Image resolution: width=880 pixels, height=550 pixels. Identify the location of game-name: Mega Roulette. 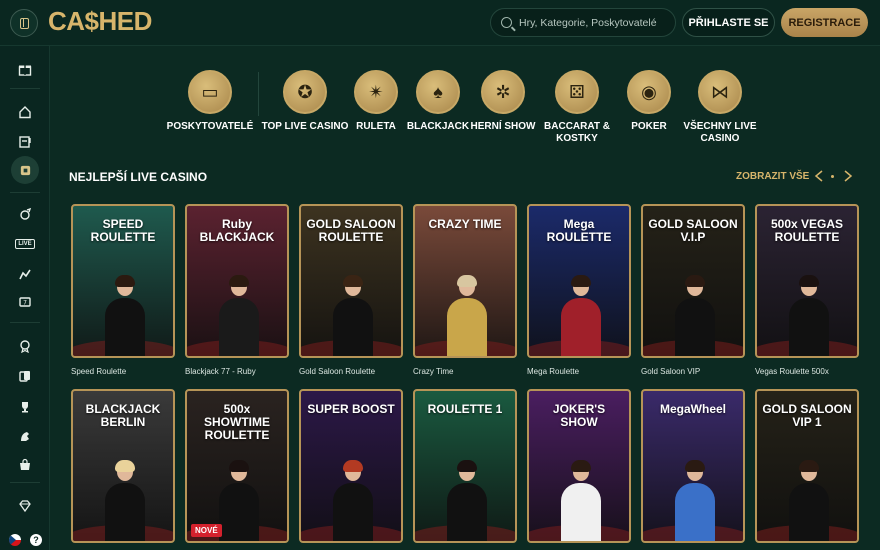
(553, 371).